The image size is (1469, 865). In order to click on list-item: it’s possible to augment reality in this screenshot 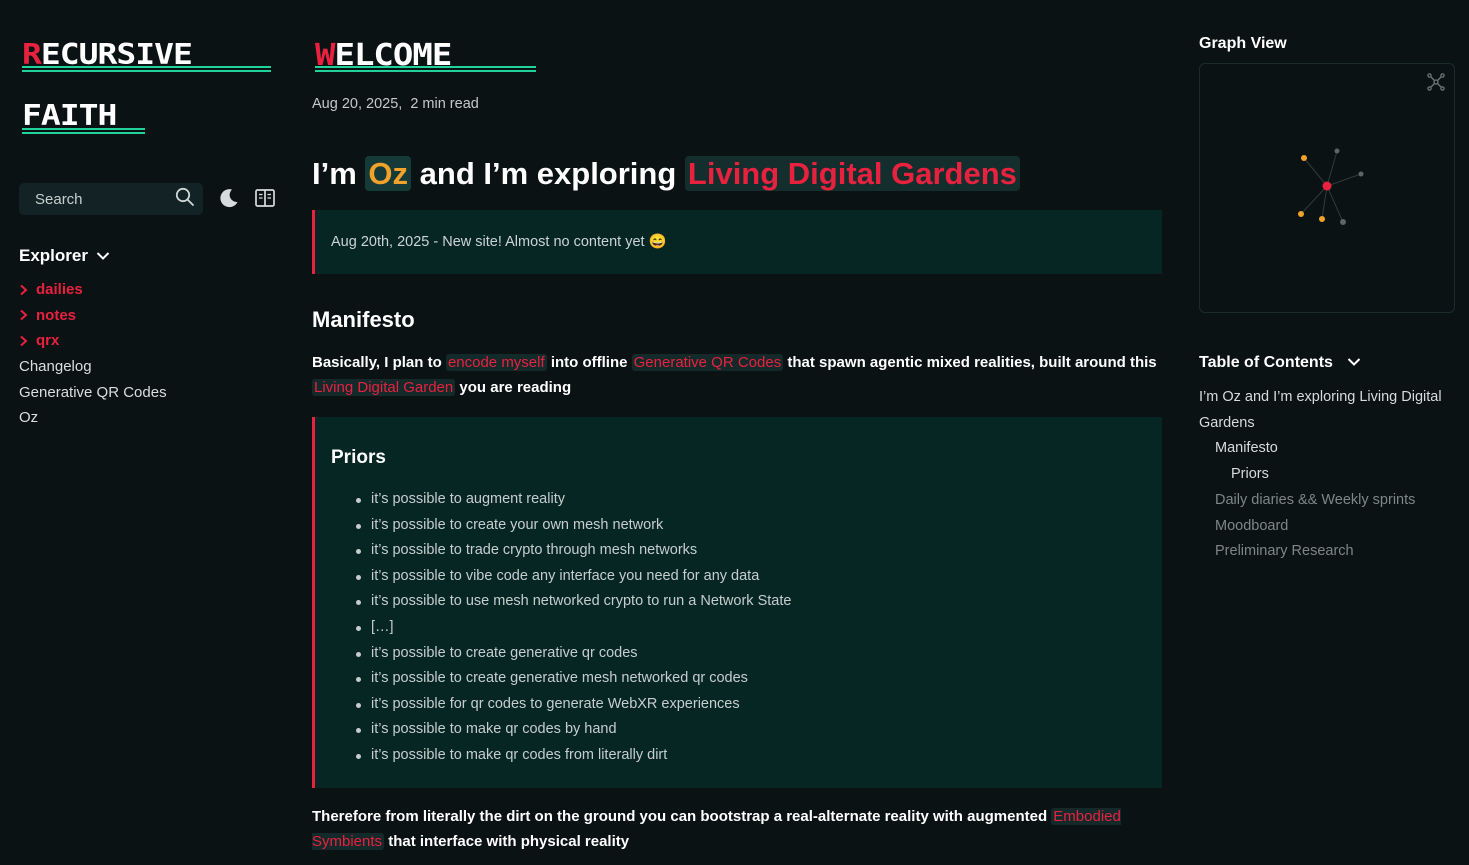, I will do `click(573, 500)`.